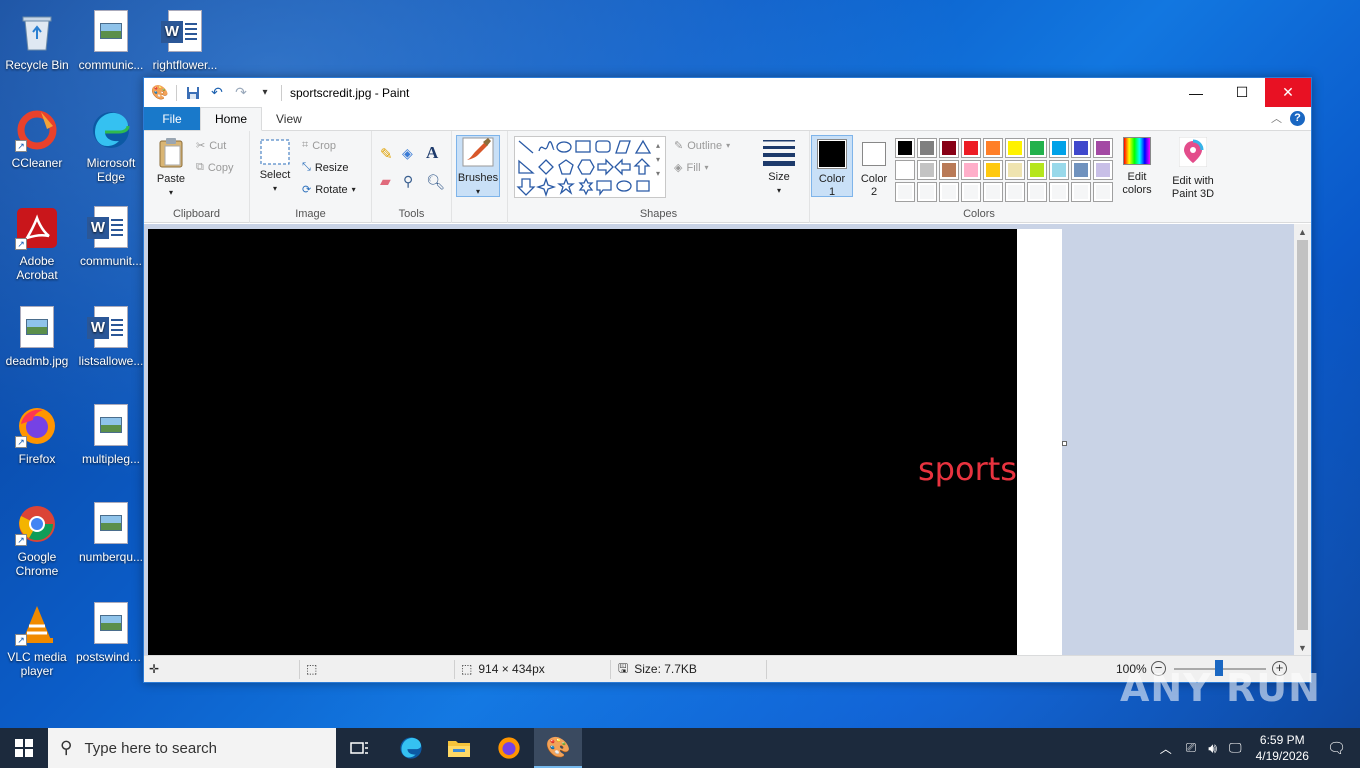  What do you see at coordinates (590, 167) in the screenshot?
I see `shapes-gallery` at bounding box center [590, 167].